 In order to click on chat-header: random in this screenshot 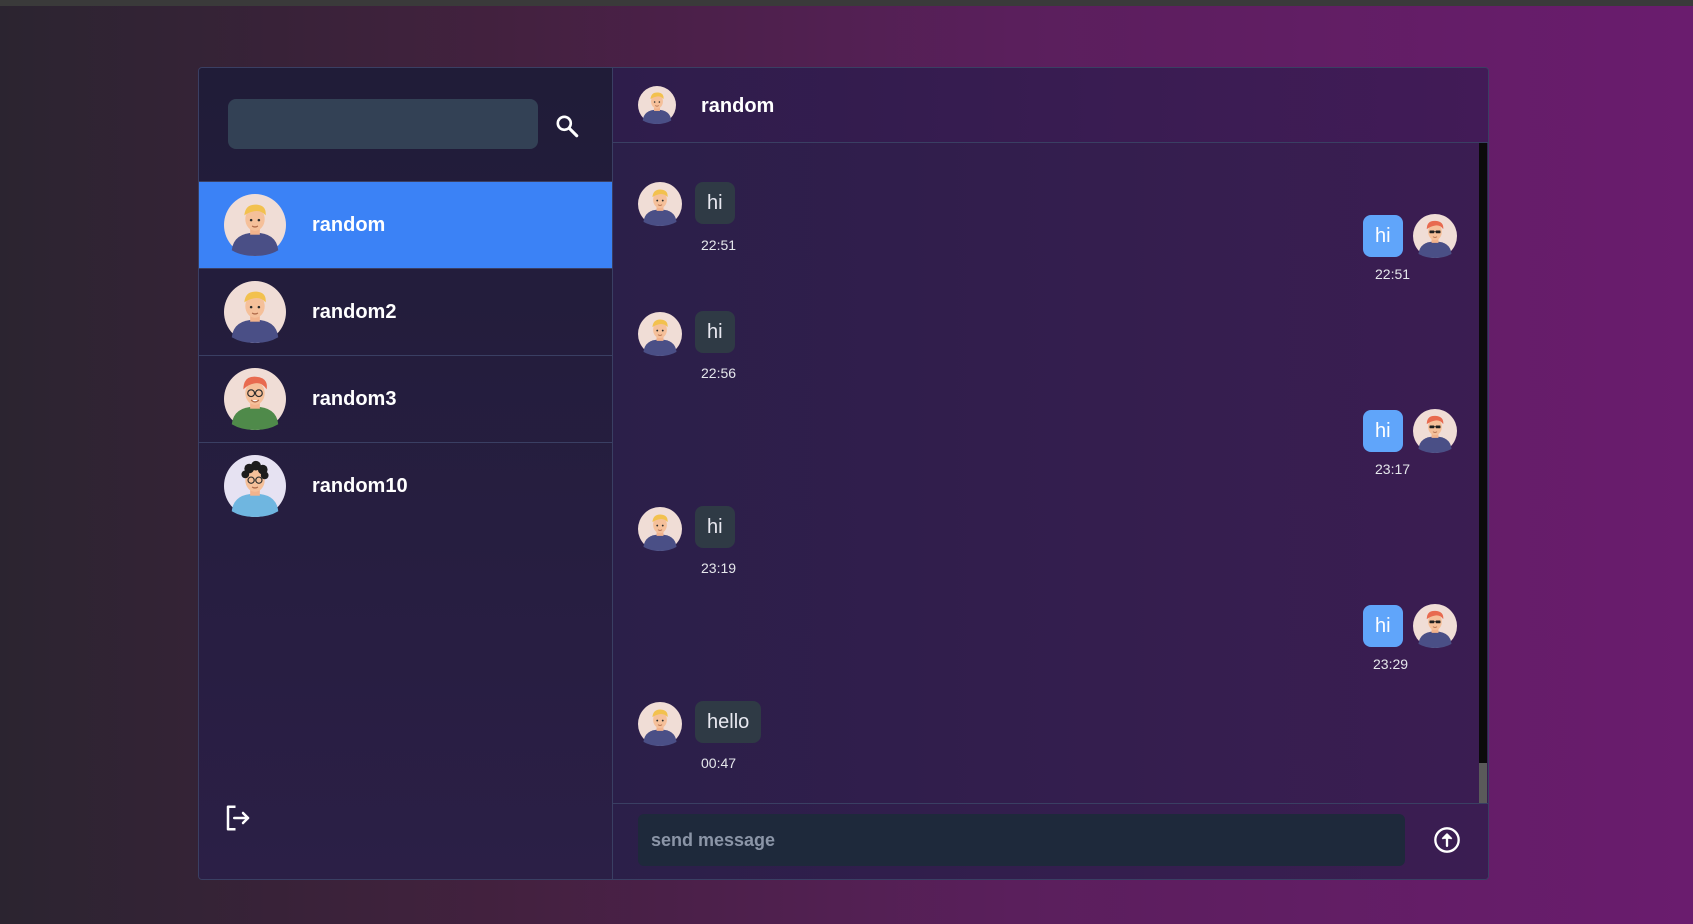, I will do `click(1050, 105)`.